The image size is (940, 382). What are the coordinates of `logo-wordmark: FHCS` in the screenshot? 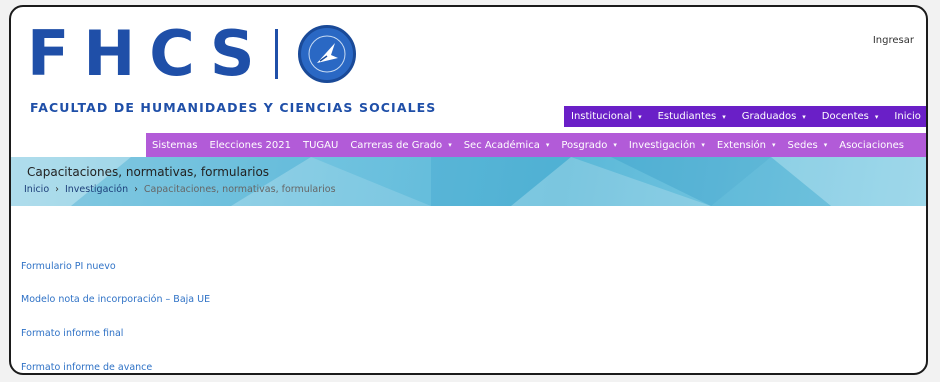 It's located at (148, 53).